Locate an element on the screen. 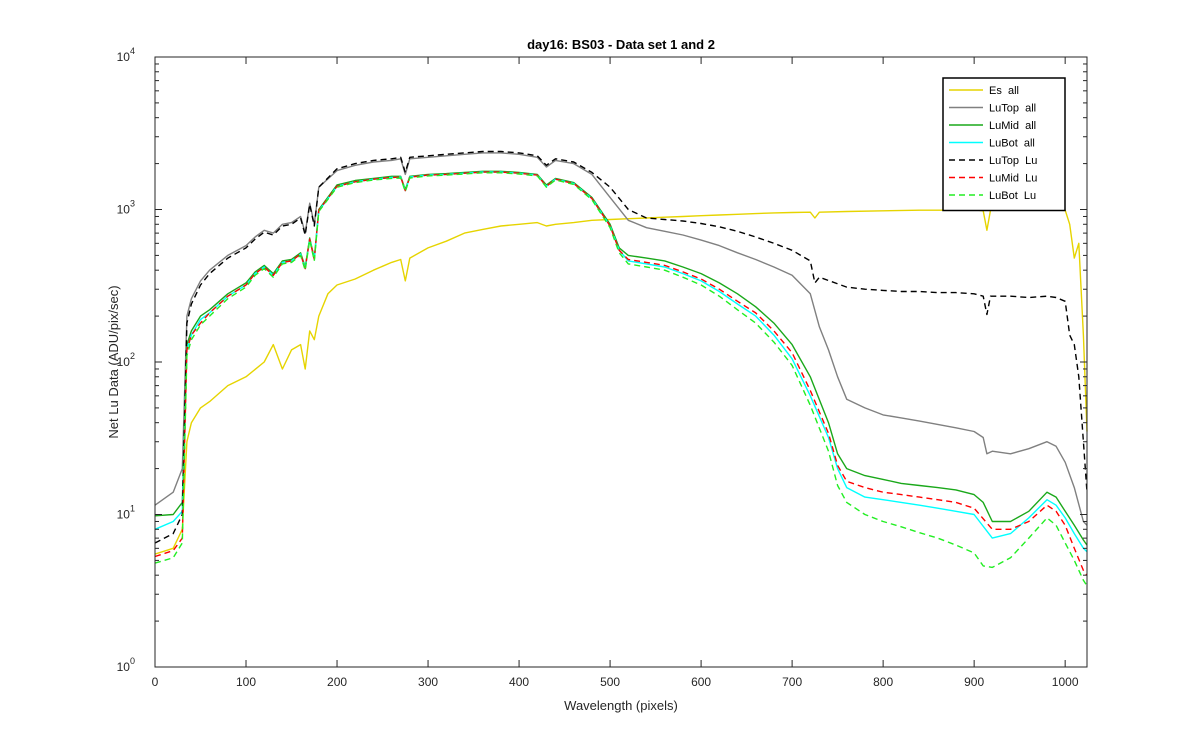 This screenshot has height=750, width=1200. x-tick-label: 300 is located at coordinates (428, 682).